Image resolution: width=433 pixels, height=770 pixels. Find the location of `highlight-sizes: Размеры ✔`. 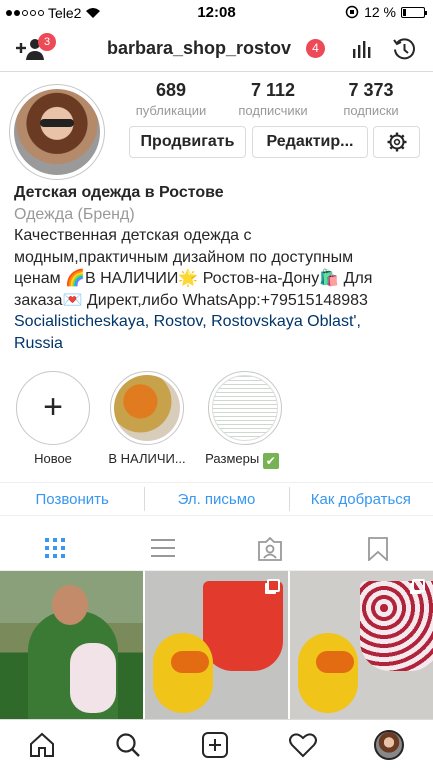

highlight-sizes: Размеры ✔ is located at coordinates (245, 420).